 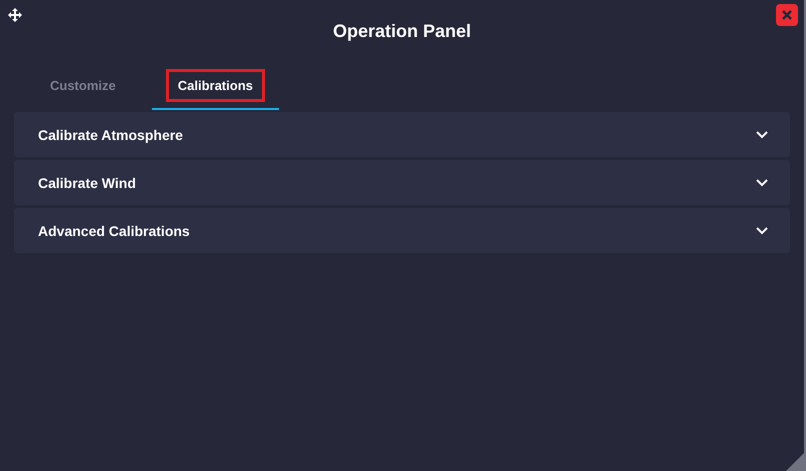 What do you see at coordinates (15, 15) in the screenshot?
I see `move-icon` at bounding box center [15, 15].